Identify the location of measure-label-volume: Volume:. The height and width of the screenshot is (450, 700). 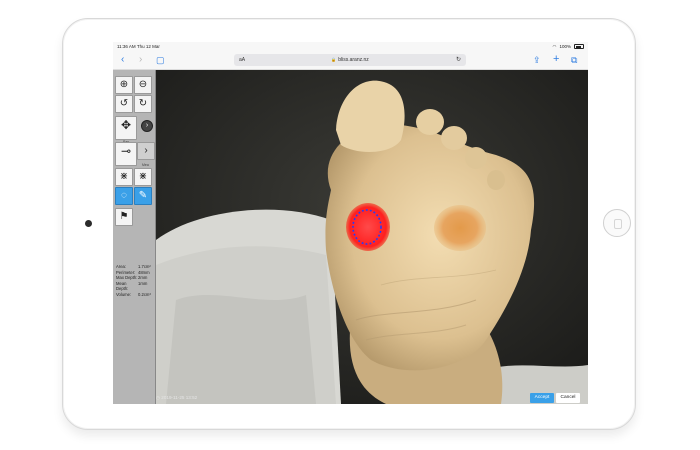
(124, 294).